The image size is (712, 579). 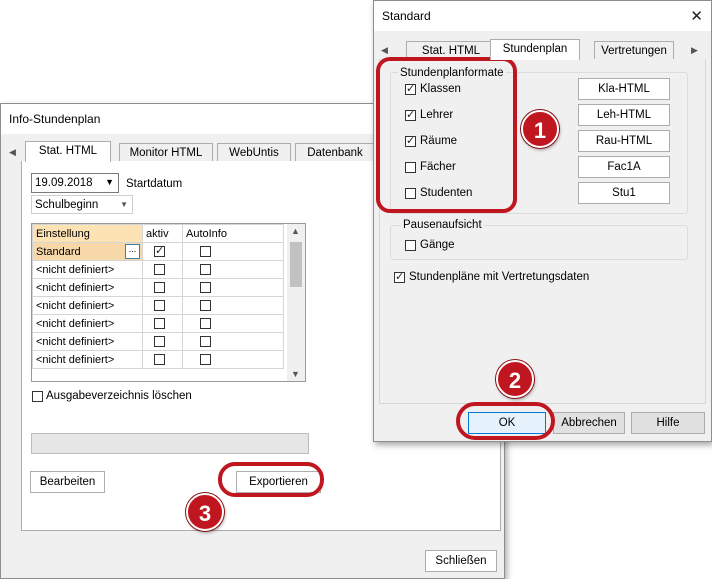 What do you see at coordinates (540, 129) in the screenshot?
I see `callout-badge-1: 1` at bounding box center [540, 129].